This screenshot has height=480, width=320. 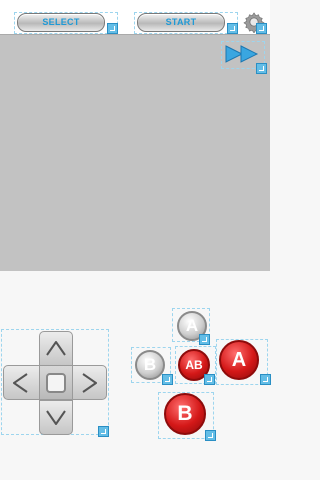 What do you see at coordinates (185, 414) in the screenshot?
I see `b-button: B` at bounding box center [185, 414].